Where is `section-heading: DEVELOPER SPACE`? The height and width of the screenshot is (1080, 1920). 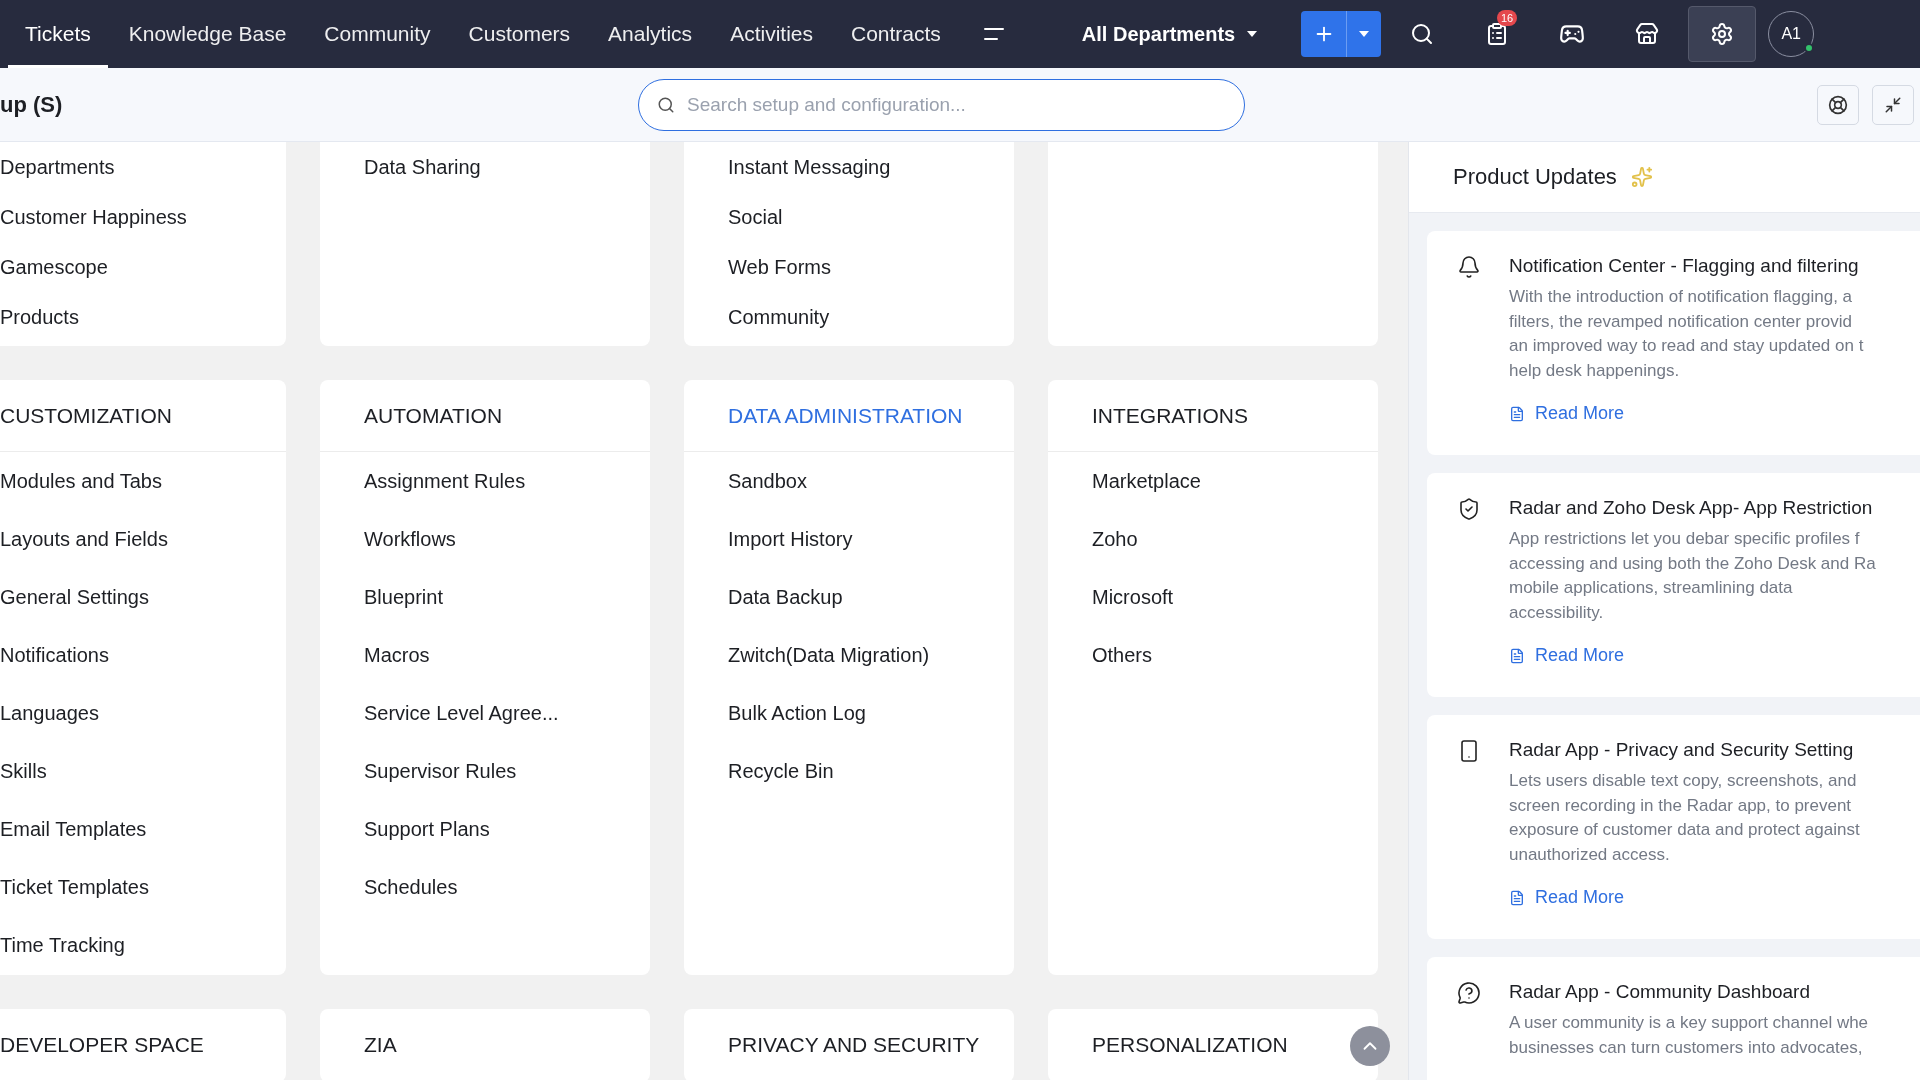 section-heading: DEVELOPER SPACE is located at coordinates (102, 1044).